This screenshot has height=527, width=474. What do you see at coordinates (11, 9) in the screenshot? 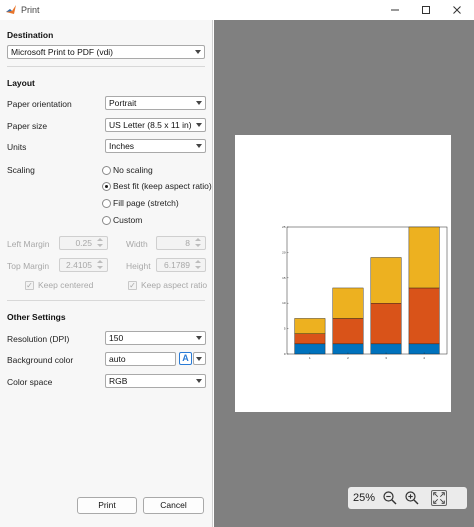
I see `matlab-logo-icon` at bounding box center [11, 9].